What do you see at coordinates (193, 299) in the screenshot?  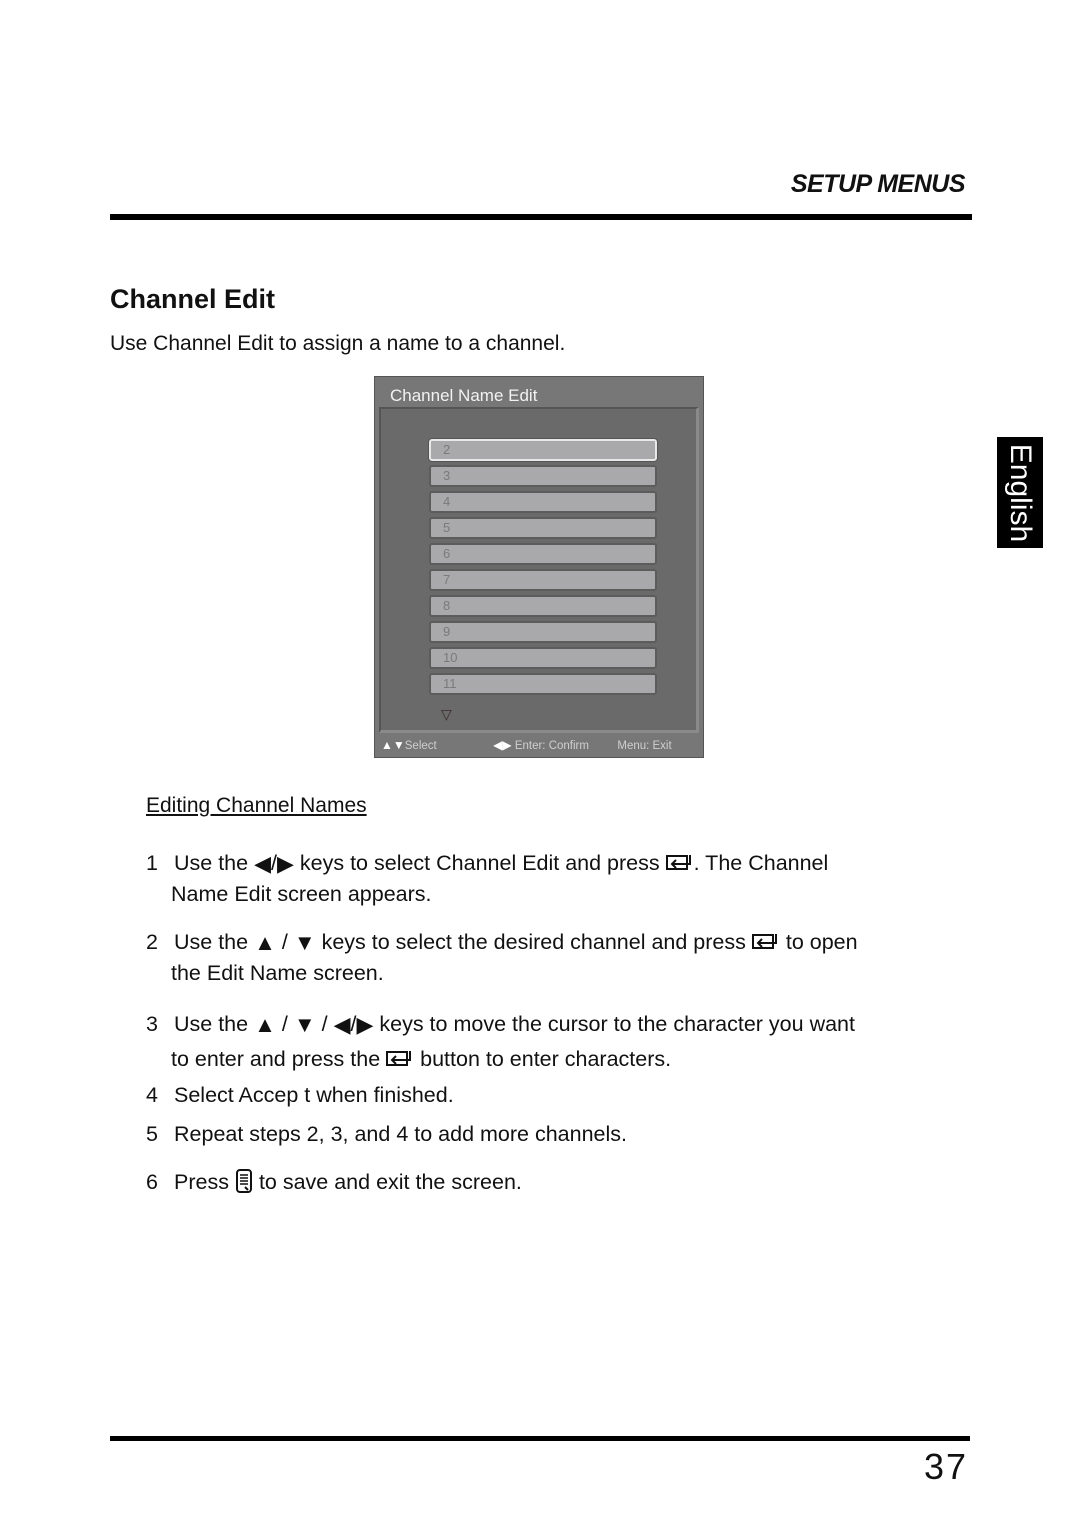 I see `page-title: Channel Edit` at bounding box center [193, 299].